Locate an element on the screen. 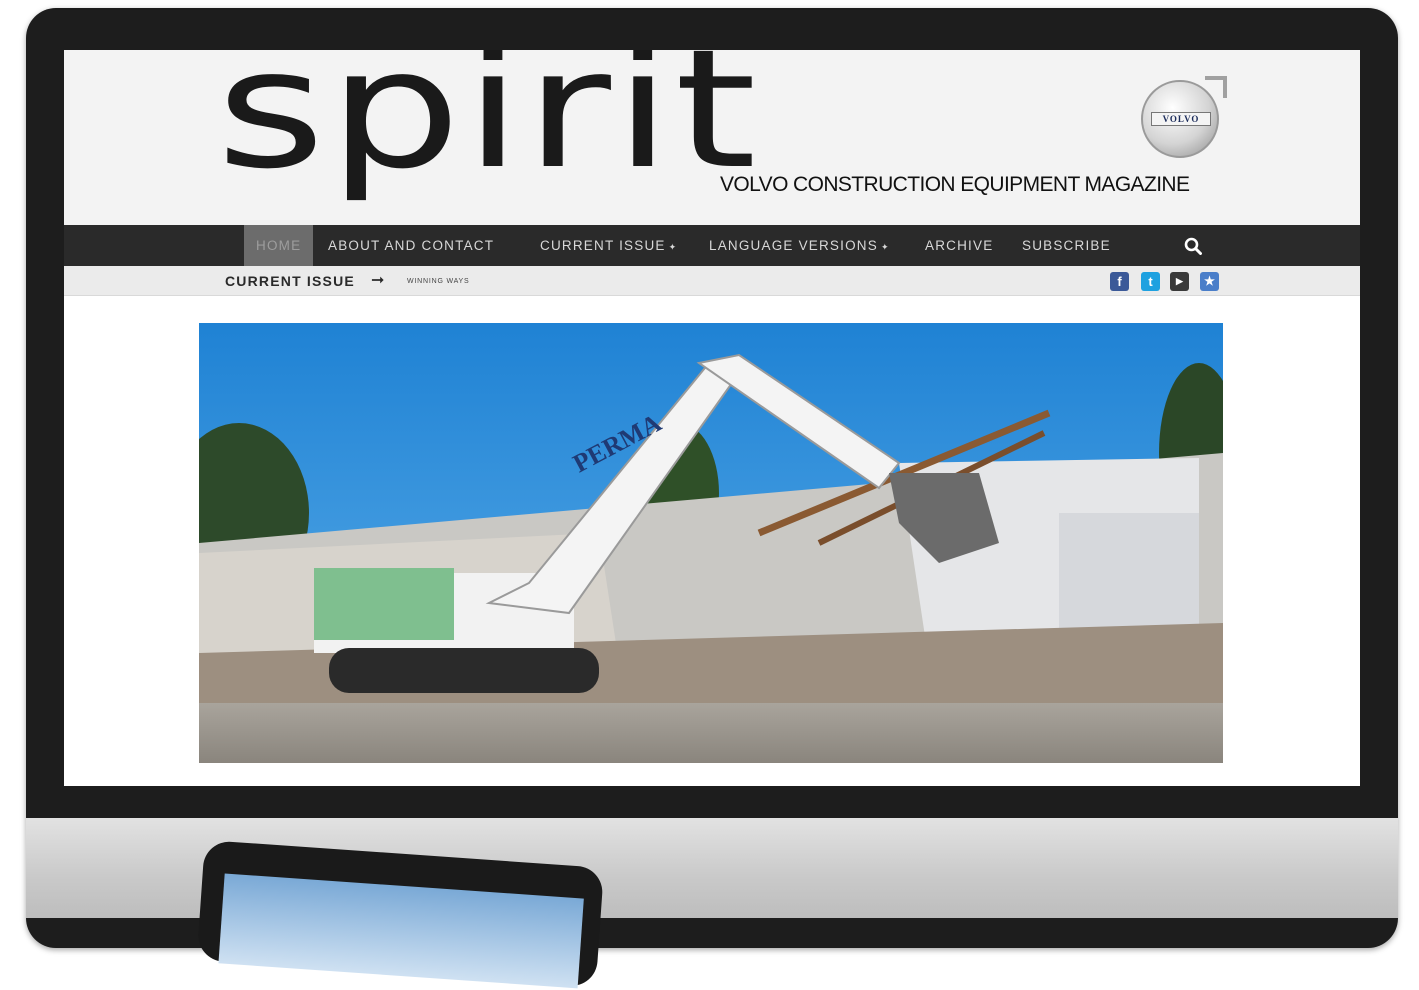  twitter-icon: t is located at coordinates (1150, 281).